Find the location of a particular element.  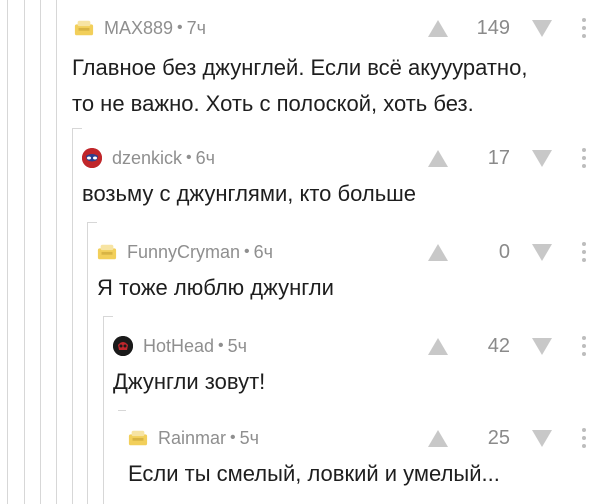

rating: 25 is located at coordinates (498, 437).